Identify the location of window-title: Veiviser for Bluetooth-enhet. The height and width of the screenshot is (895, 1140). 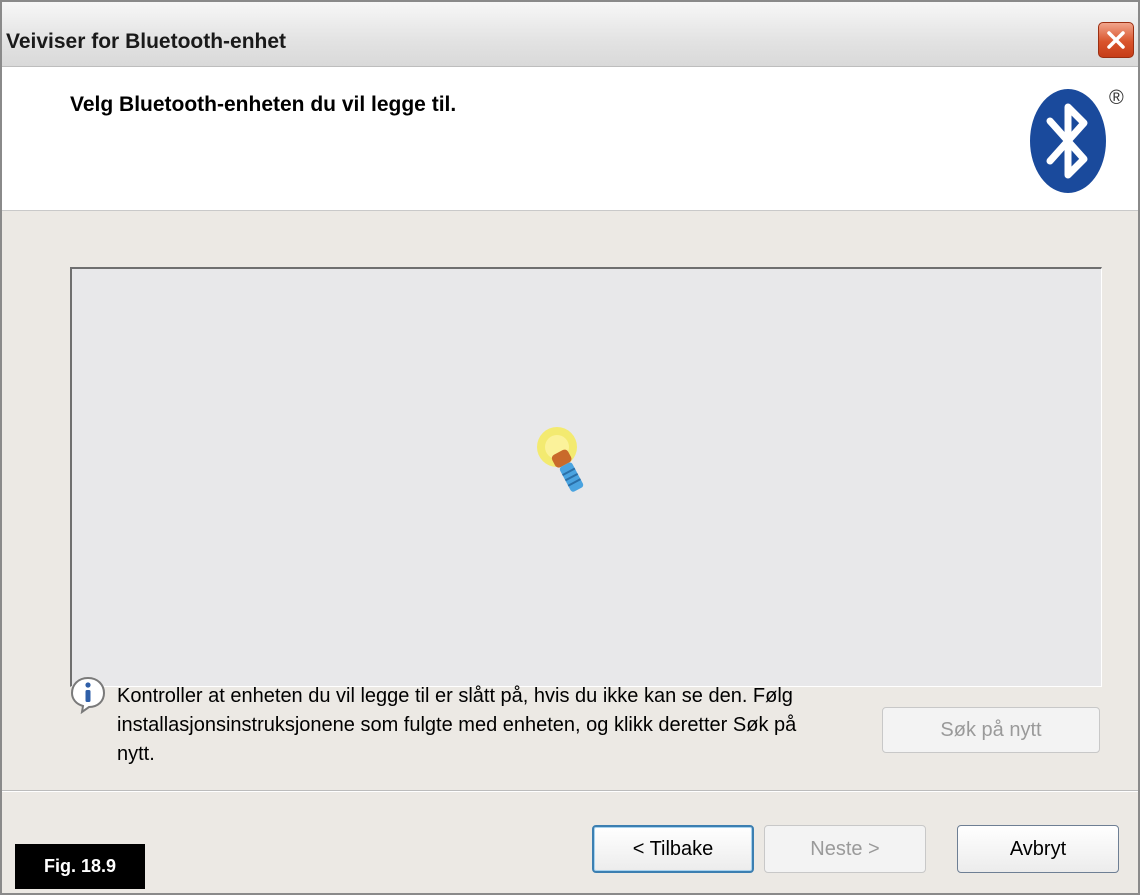
(146, 41).